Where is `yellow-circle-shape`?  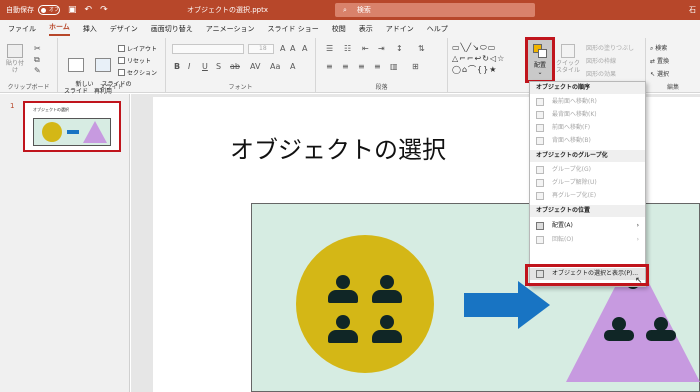
yellow-circle-shape is located at coordinates (365, 304).